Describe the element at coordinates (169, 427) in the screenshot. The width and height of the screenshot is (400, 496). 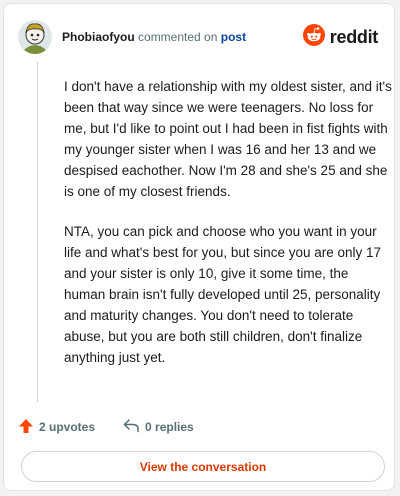
I see `reply-count: 0 replies` at that location.